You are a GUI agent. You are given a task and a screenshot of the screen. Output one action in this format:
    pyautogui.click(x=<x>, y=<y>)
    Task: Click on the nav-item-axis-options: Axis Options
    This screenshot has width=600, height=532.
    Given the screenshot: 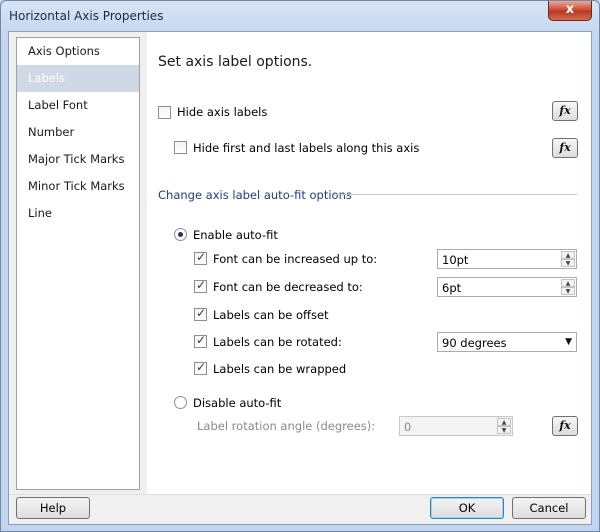 What is the action you would take?
    pyautogui.click(x=78, y=51)
    